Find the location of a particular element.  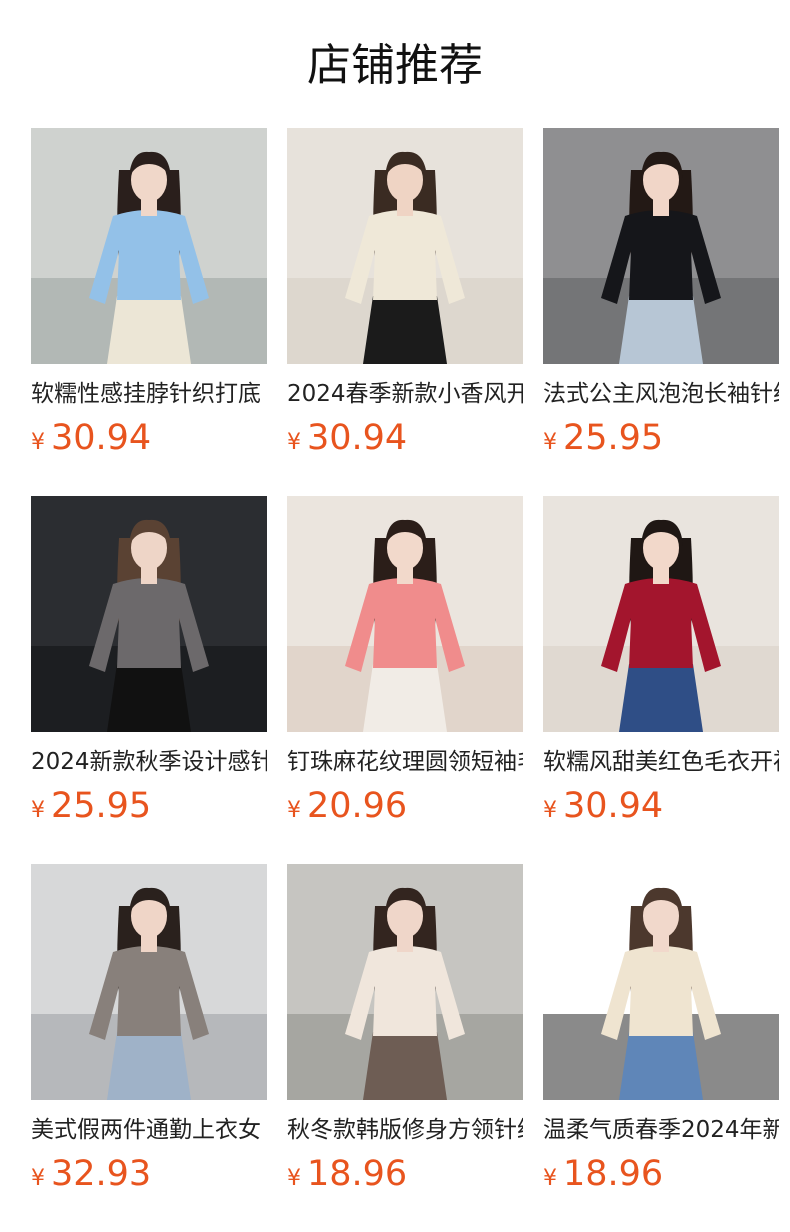

product-card: 法式公主风泡泡长袖针织衫 ¥25.95 is located at coordinates (661, 312).